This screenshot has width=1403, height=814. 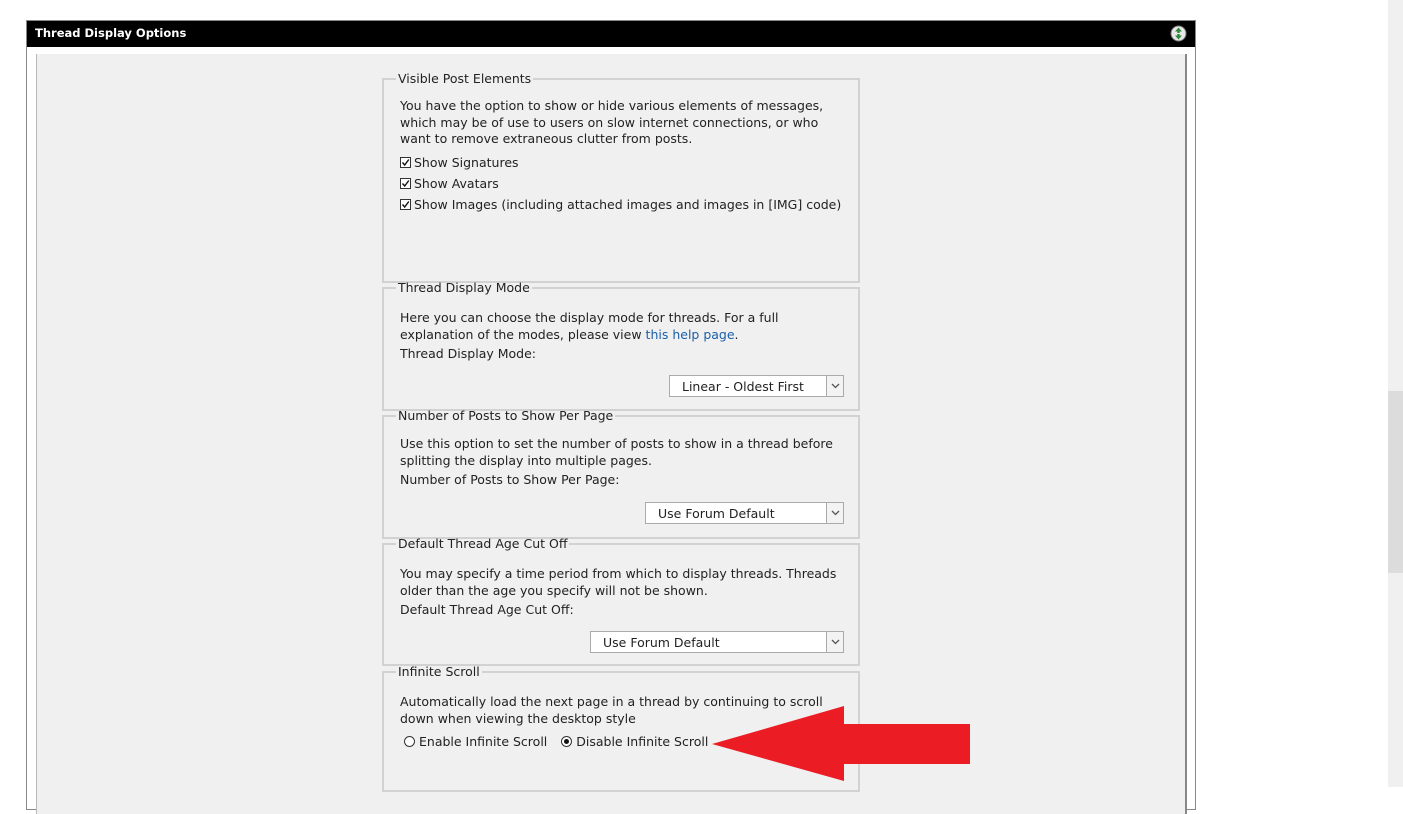 What do you see at coordinates (1395, 482) in the screenshot?
I see `scrollbar-thumb` at bounding box center [1395, 482].